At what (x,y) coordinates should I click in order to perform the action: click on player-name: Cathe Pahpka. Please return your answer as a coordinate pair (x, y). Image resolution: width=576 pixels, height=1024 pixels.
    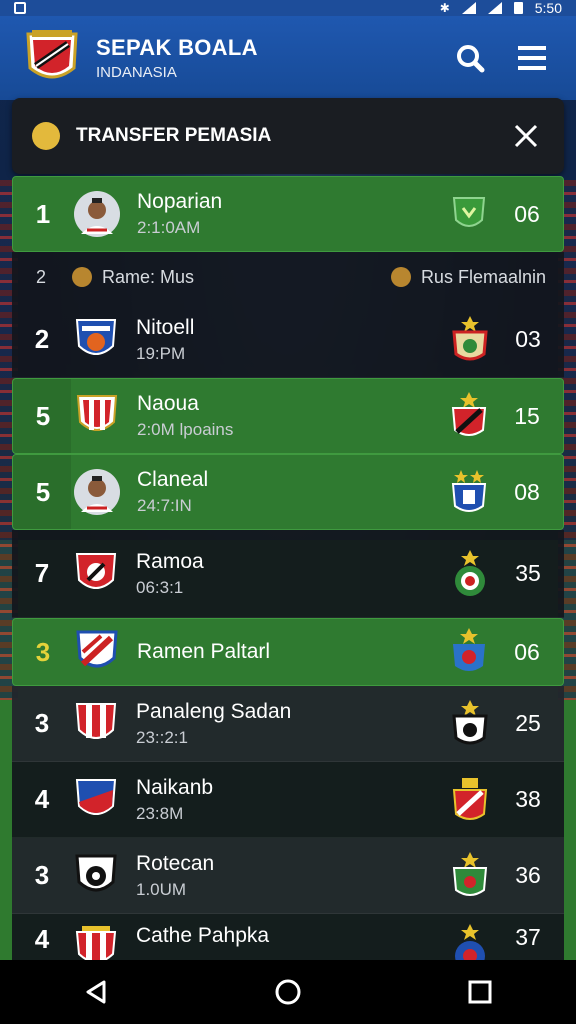
    Looking at the image, I should click on (203, 935).